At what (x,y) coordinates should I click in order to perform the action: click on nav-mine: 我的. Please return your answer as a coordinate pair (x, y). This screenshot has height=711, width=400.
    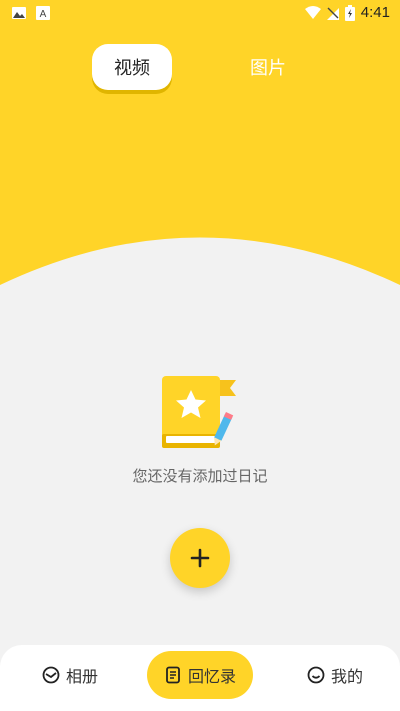
    Looking at the image, I should click on (335, 675).